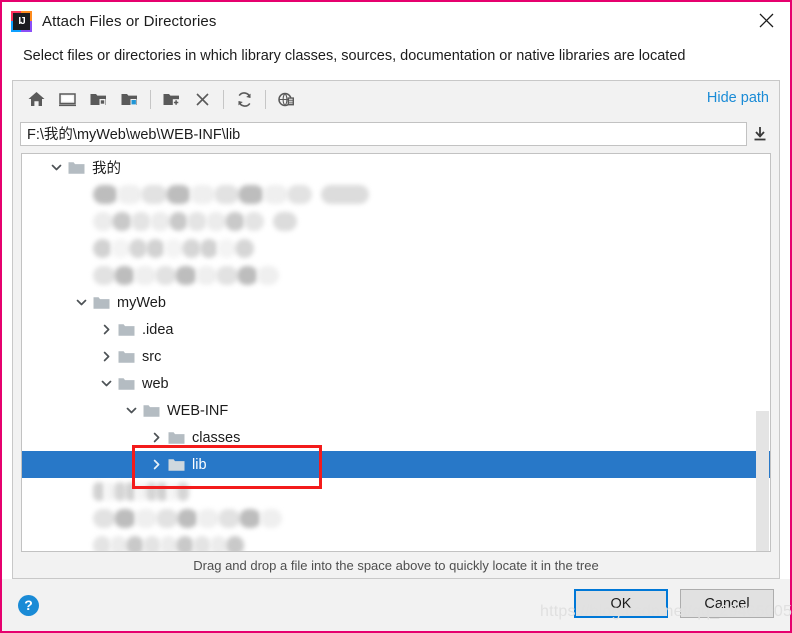 This screenshot has width=792, height=633. I want to click on help-button: ?, so click(28, 605).